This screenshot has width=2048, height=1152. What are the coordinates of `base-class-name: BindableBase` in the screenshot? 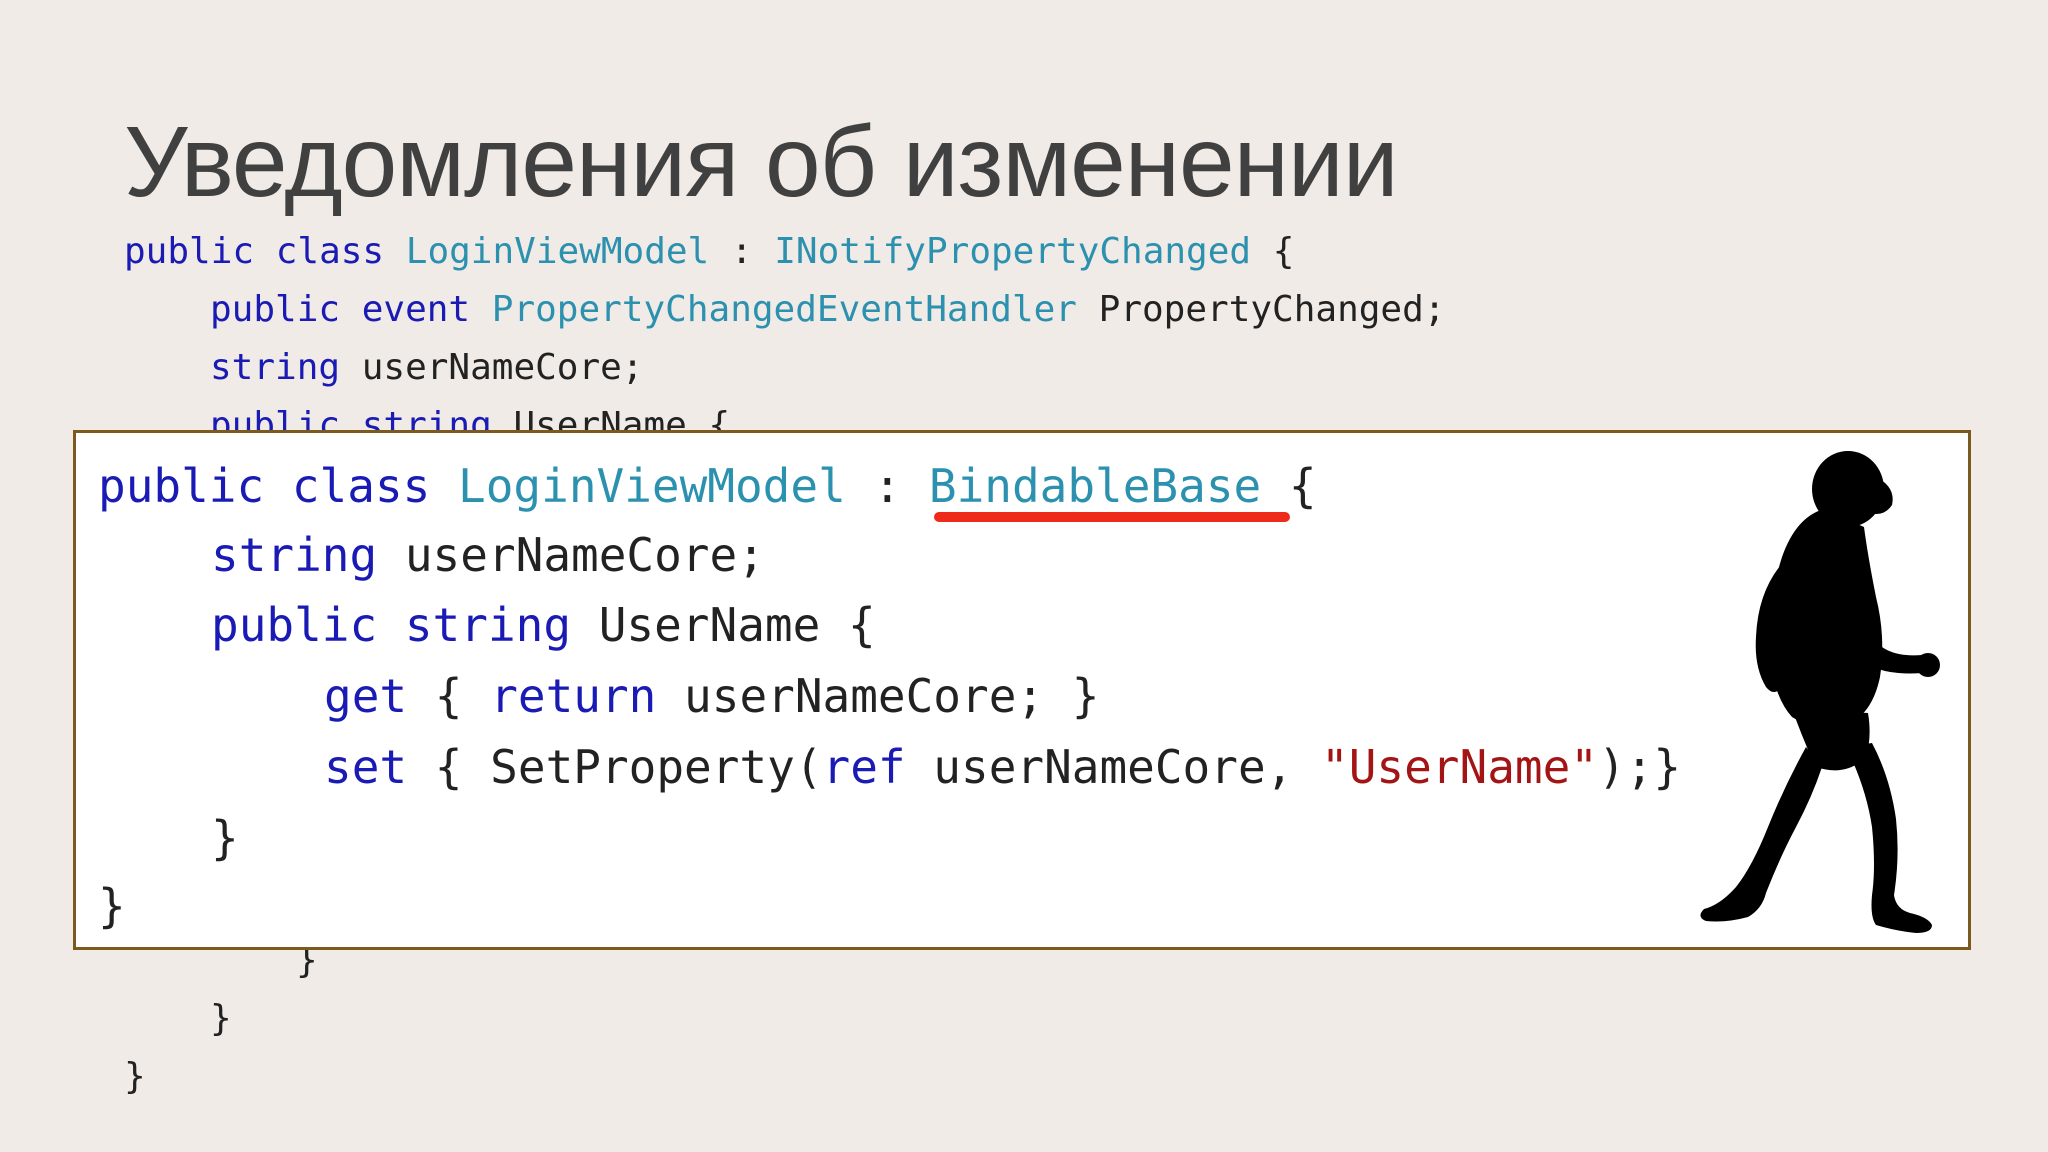 It's located at (1095, 486).